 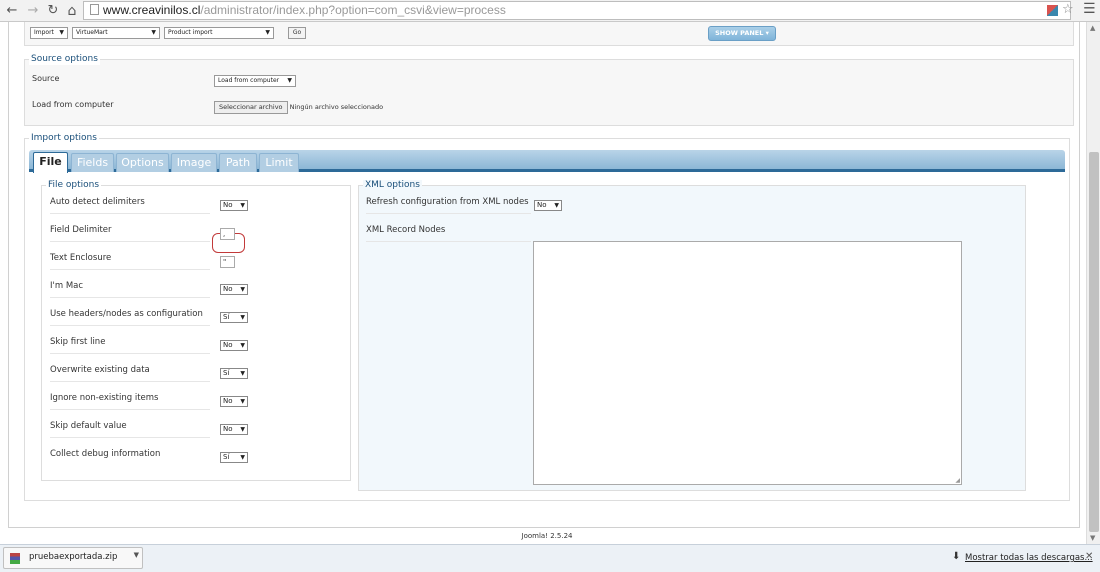 What do you see at coordinates (1094, 342) in the screenshot?
I see `scroll-thumb` at bounding box center [1094, 342].